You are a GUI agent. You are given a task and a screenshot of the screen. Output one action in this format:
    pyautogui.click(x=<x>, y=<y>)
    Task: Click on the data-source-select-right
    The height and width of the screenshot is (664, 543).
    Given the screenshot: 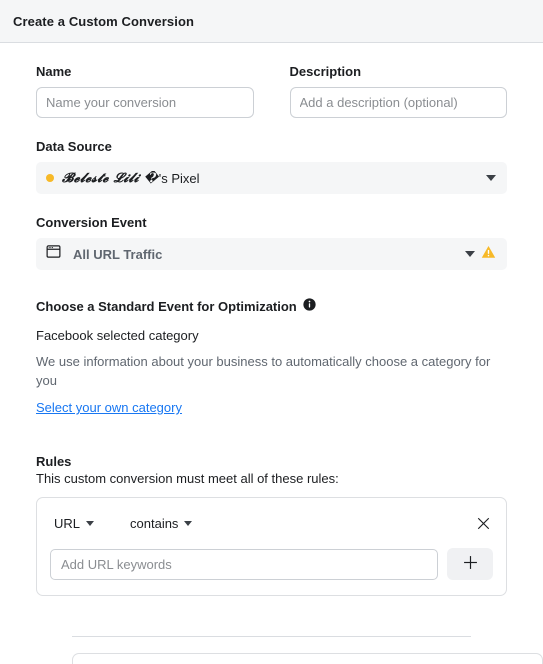 What is the action you would take?
    pyautogui.click(x=491, y=178)
    